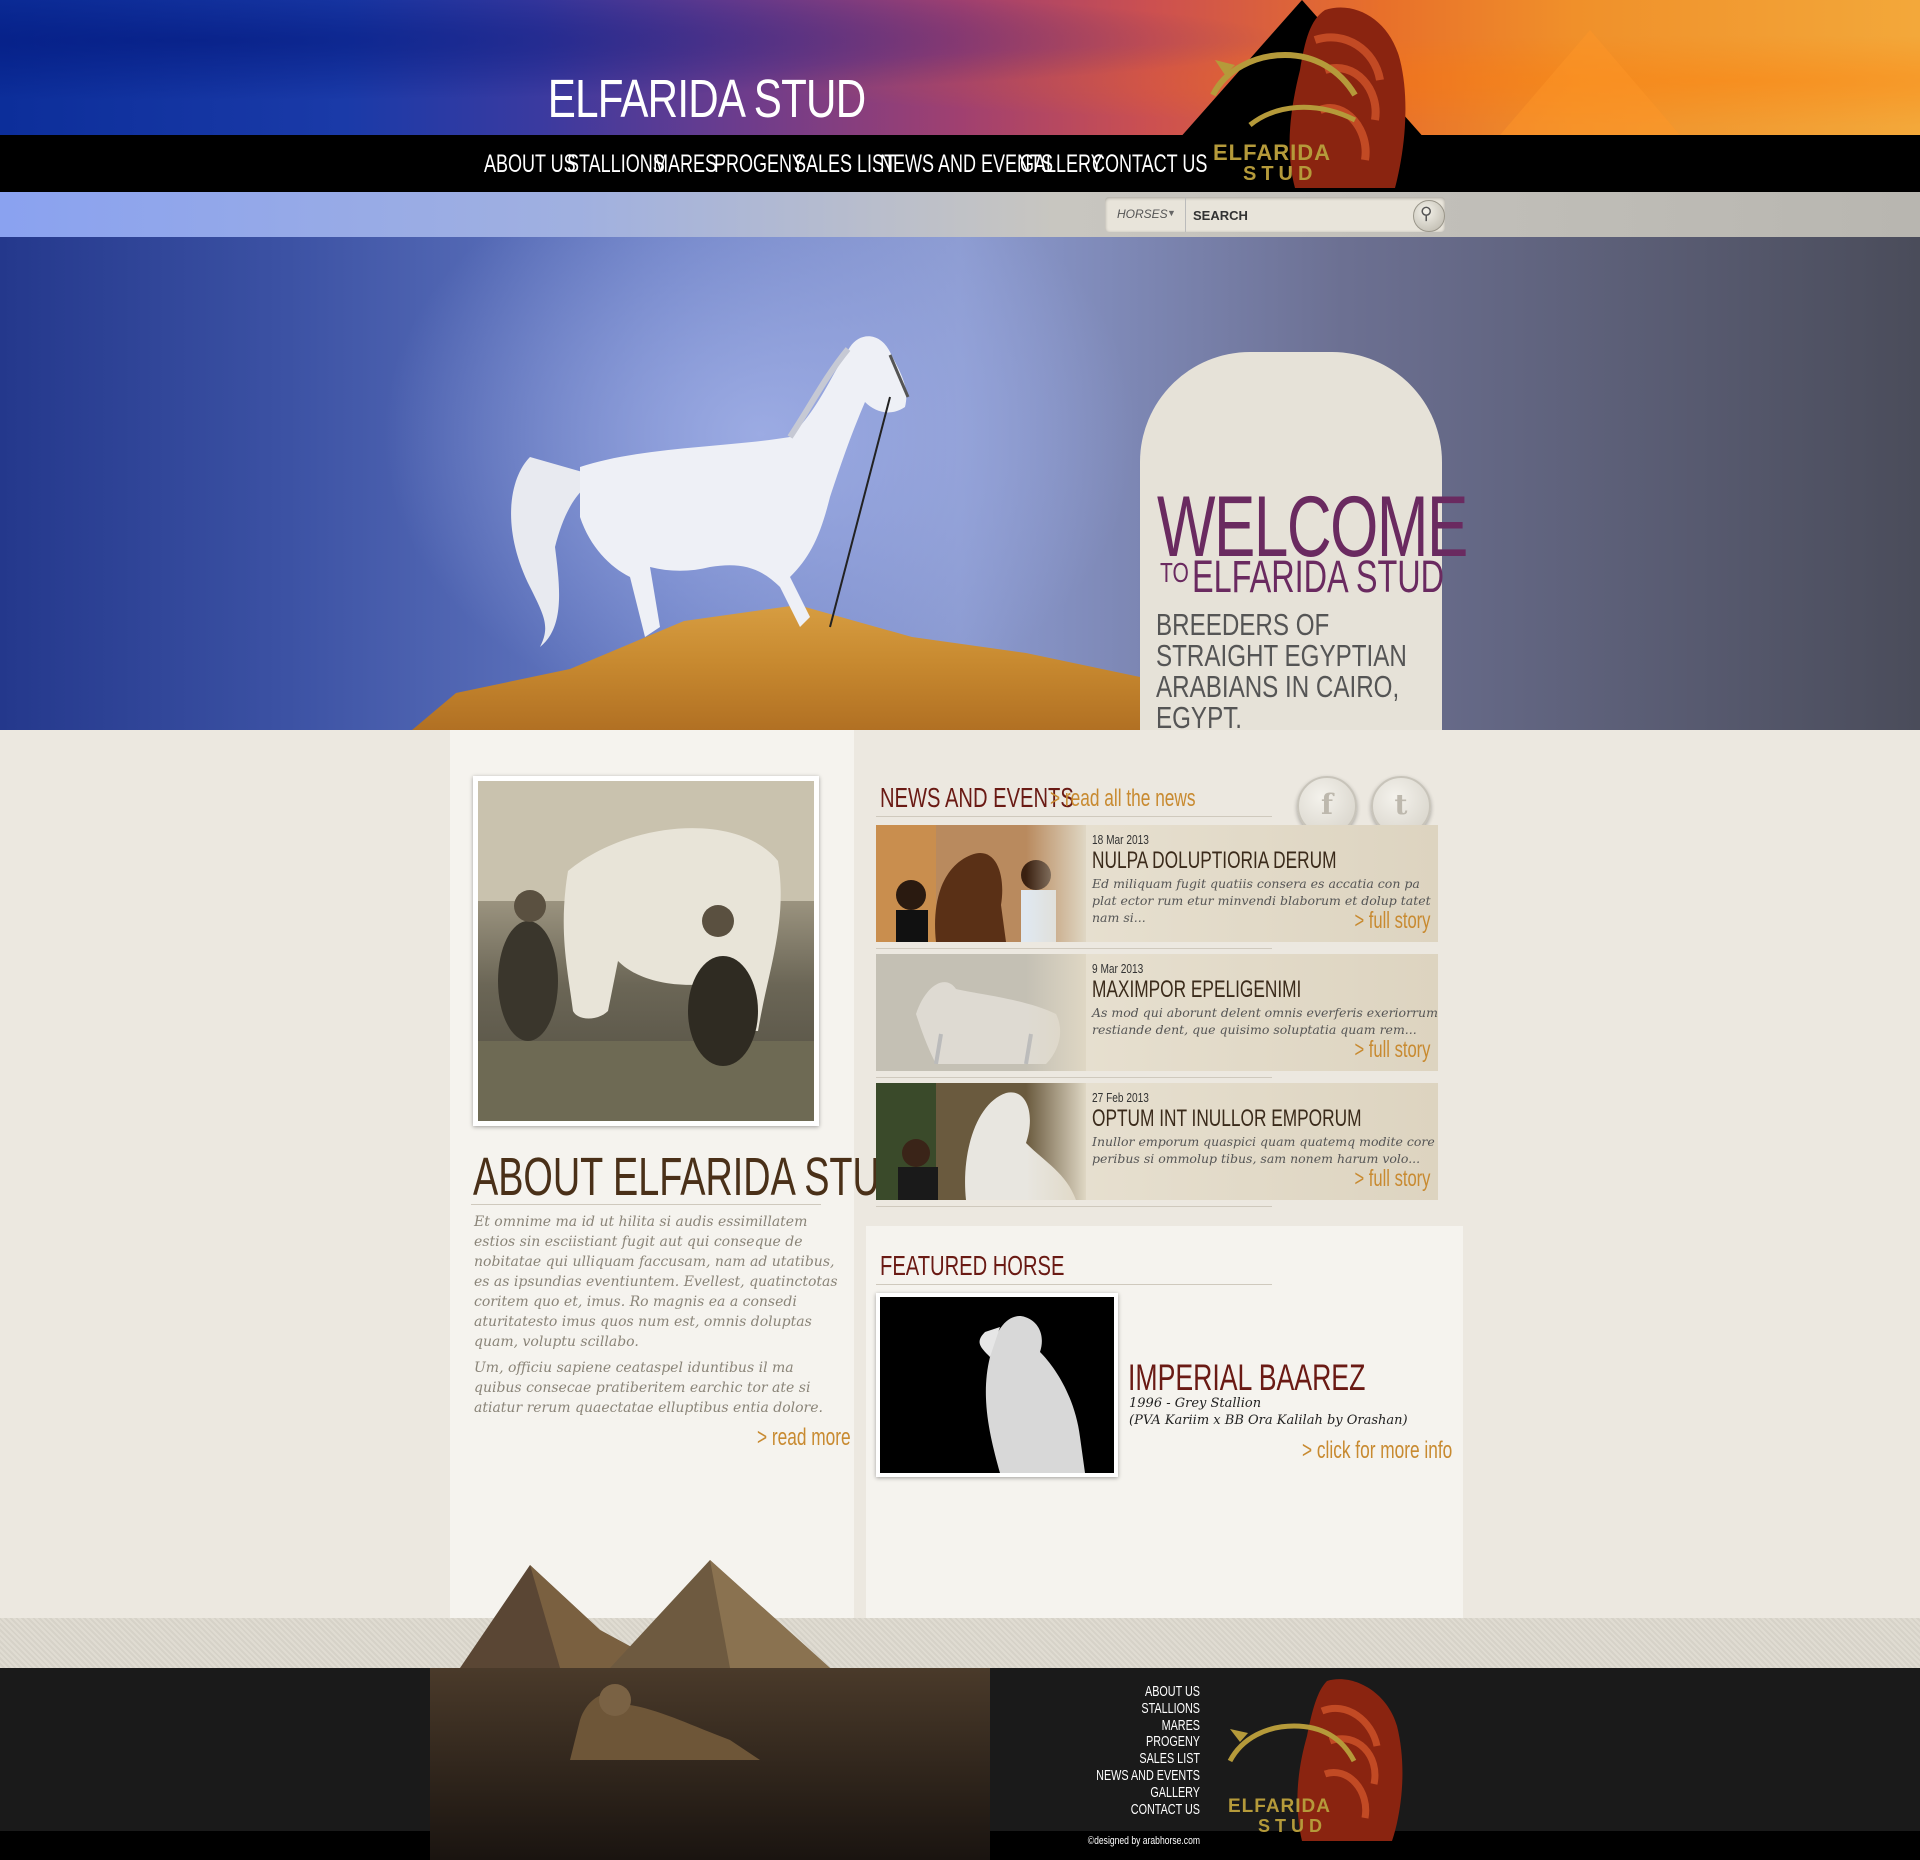 The image size is (1920, 1860). I want to click on nav-contact-us: CONTACT US, so click(1149, 164).